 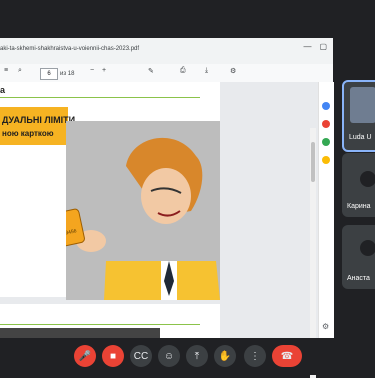 What do you see at coordinates (187, 19) in the screenshot?
I see `meet-top-bar` at bounding box center [187, 19].